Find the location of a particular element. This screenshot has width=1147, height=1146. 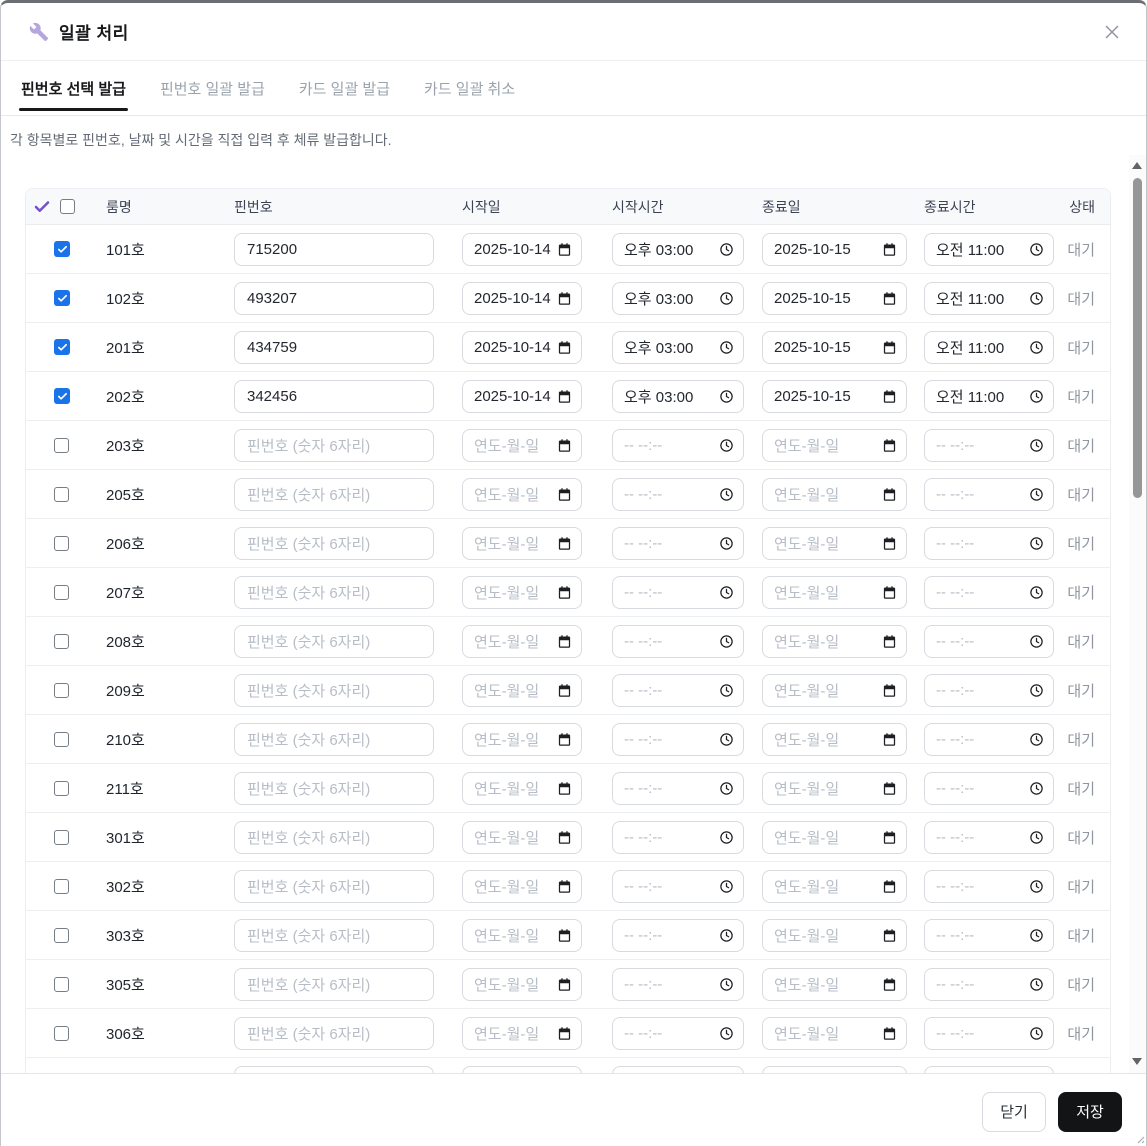

scrollbar-thumb is located at coordinates (1137, 338).